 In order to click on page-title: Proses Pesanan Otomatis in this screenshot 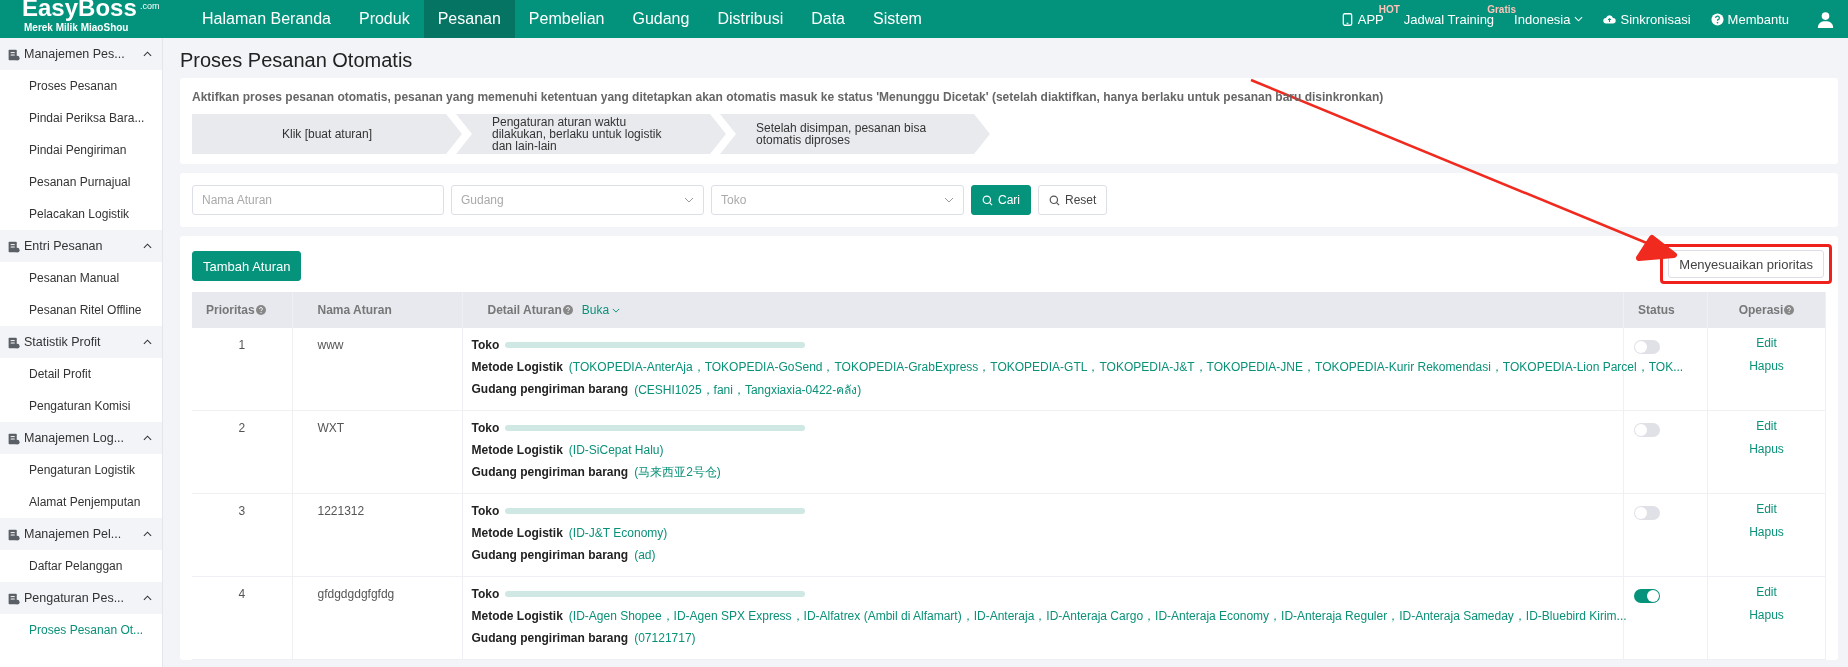, I will do `click(297, 60)`.